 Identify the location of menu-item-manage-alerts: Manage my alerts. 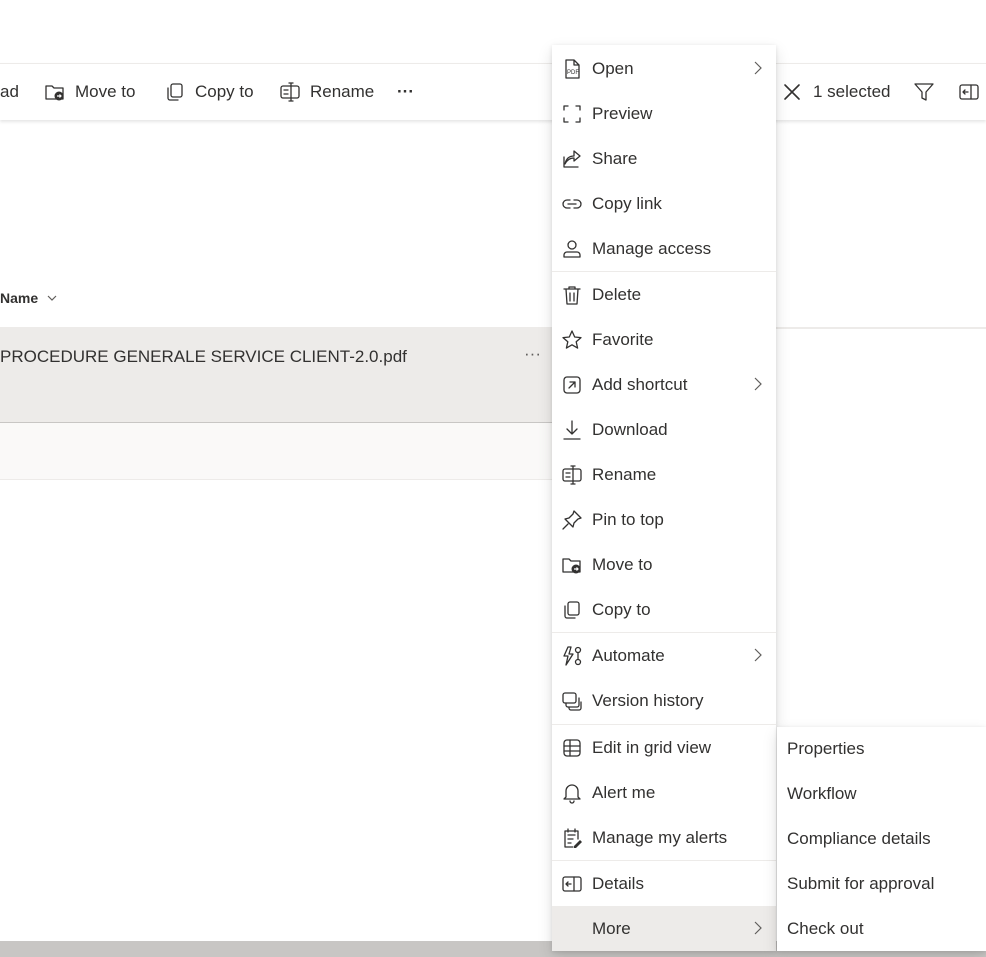
(664, 837).